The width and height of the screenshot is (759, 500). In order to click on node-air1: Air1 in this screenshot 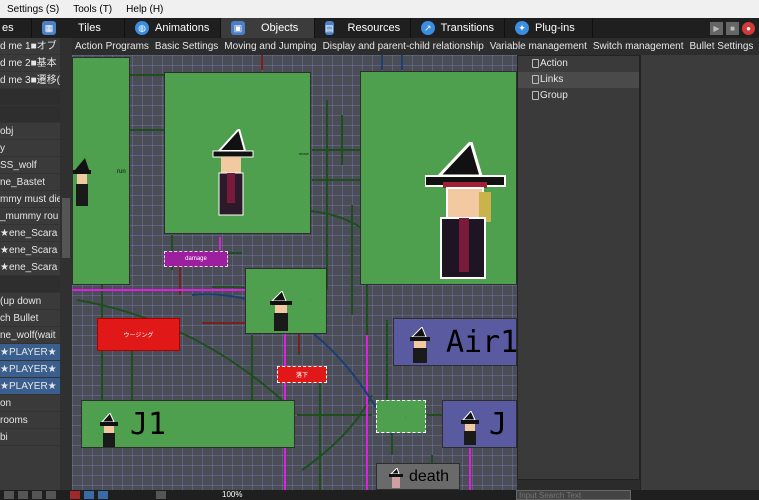, I will do `click(455, 342)`.